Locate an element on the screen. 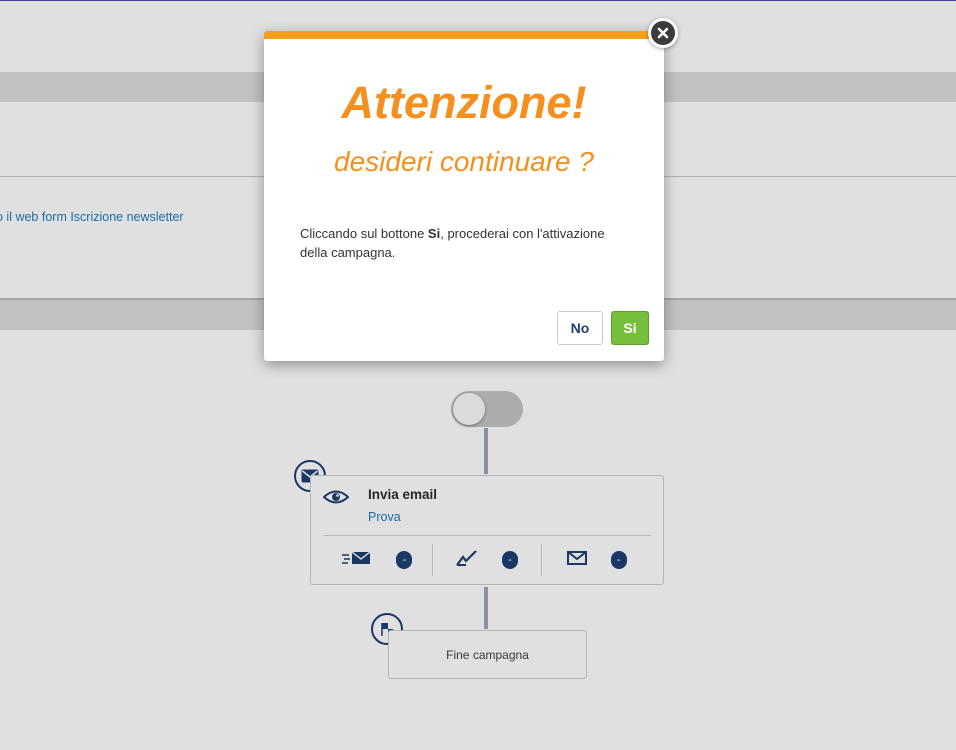 The height and width of the screenshot is (750, 956). yes-button: Si is located at coordinates (630, 328).